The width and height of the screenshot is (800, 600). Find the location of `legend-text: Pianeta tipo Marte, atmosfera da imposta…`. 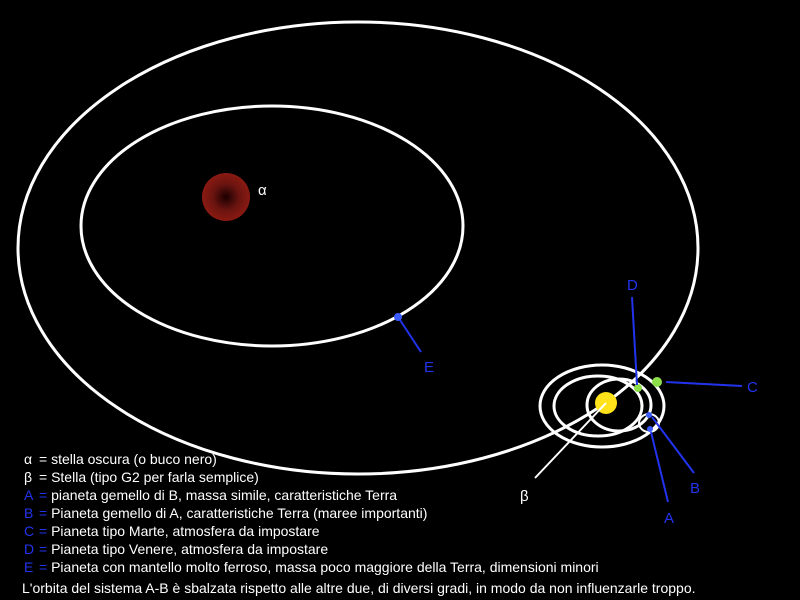

legend-text: Pianeta tipo Marte, atmosfera da imposta… is located at coordinates (185, 531).